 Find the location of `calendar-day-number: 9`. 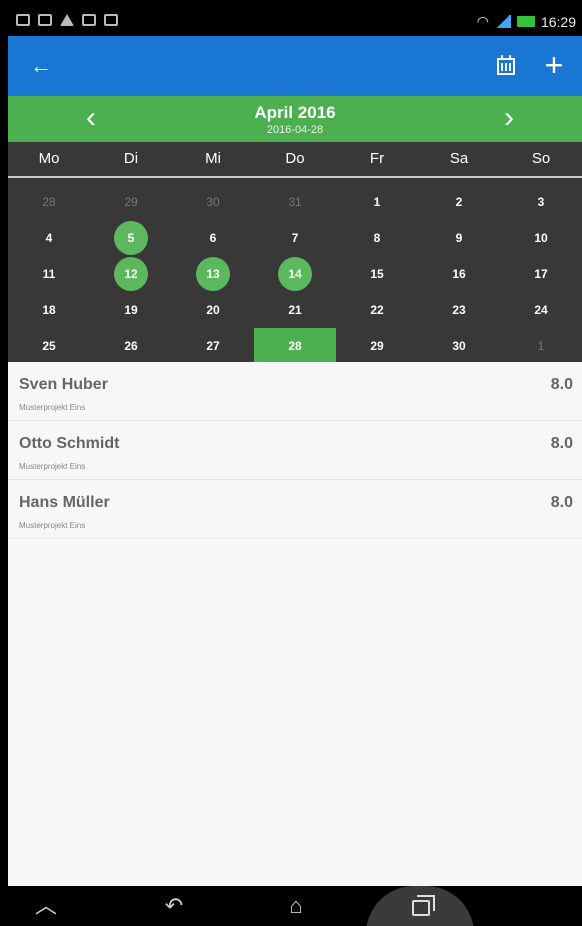

calendar-day-number: 9 is located at coordinates (459, 238).